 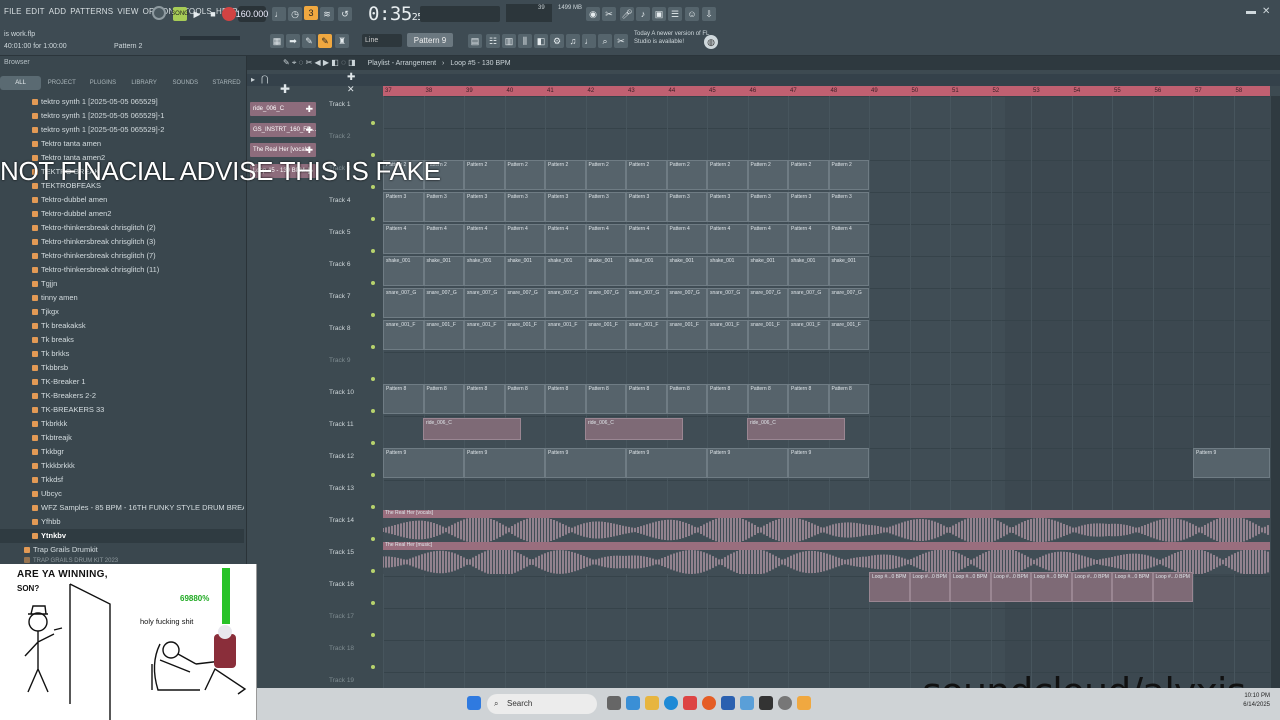 What do you see at coordinates (709, 703) in the screenshot?
I see `firefox-icon` at bounding box center [709, 703].